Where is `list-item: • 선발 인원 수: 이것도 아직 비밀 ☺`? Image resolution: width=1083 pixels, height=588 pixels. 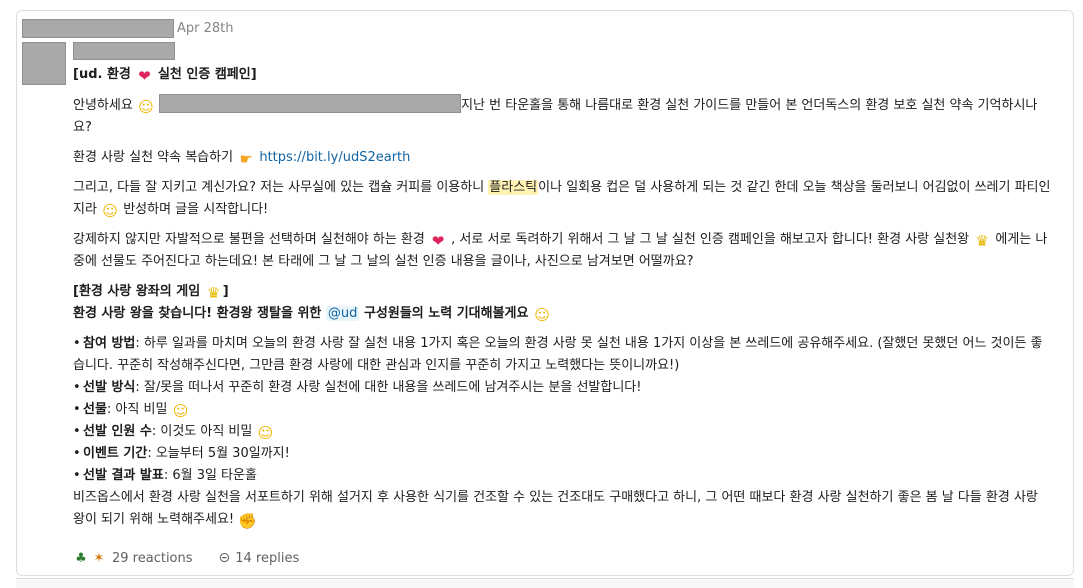 list-item: • 선발 인원 수: 이것도 아직 비밀 ☺ is located at coordinates (173, 433).